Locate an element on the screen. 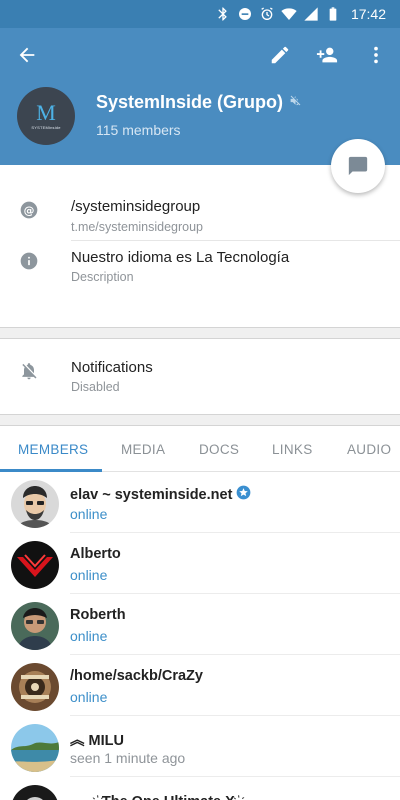 This screenshot has height=800, width=400. member-row: —ﾠ҉ The One Ultimate X ҉ ﾠ— is located at coordinates (200, 788).